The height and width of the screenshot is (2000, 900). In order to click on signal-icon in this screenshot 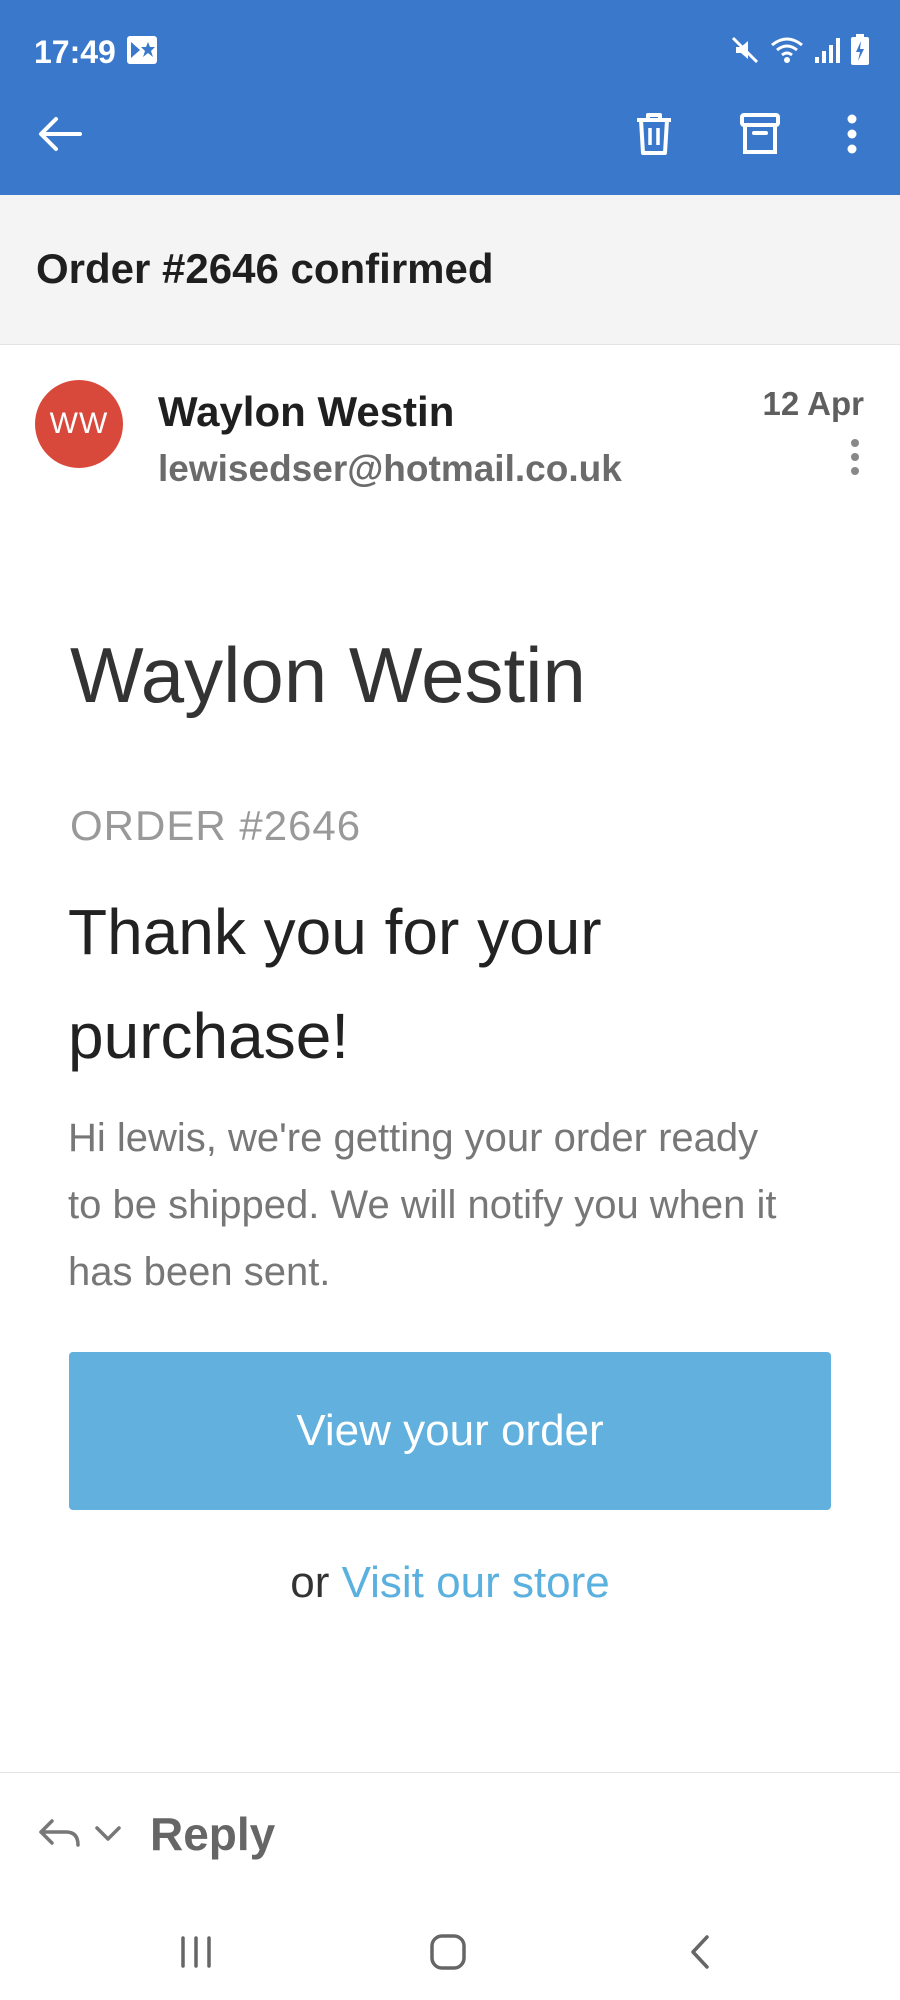, I will do `click(827, 50)`.